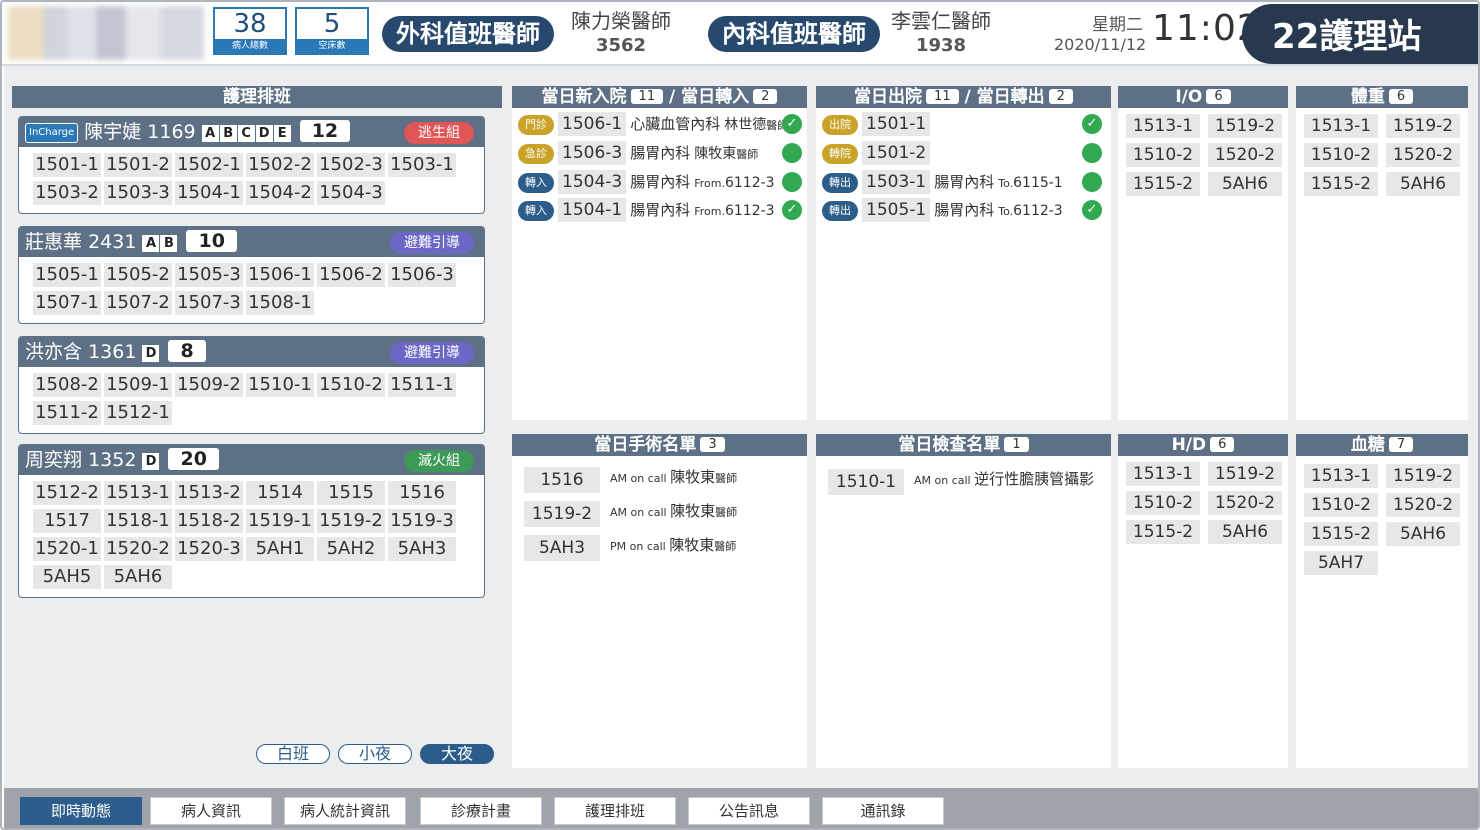  Describe the element at coordinates (961, 481) in the screenshot. I see `exam-row: 1510-1 AM on call 逆行性膽胰管攝影` at that location.